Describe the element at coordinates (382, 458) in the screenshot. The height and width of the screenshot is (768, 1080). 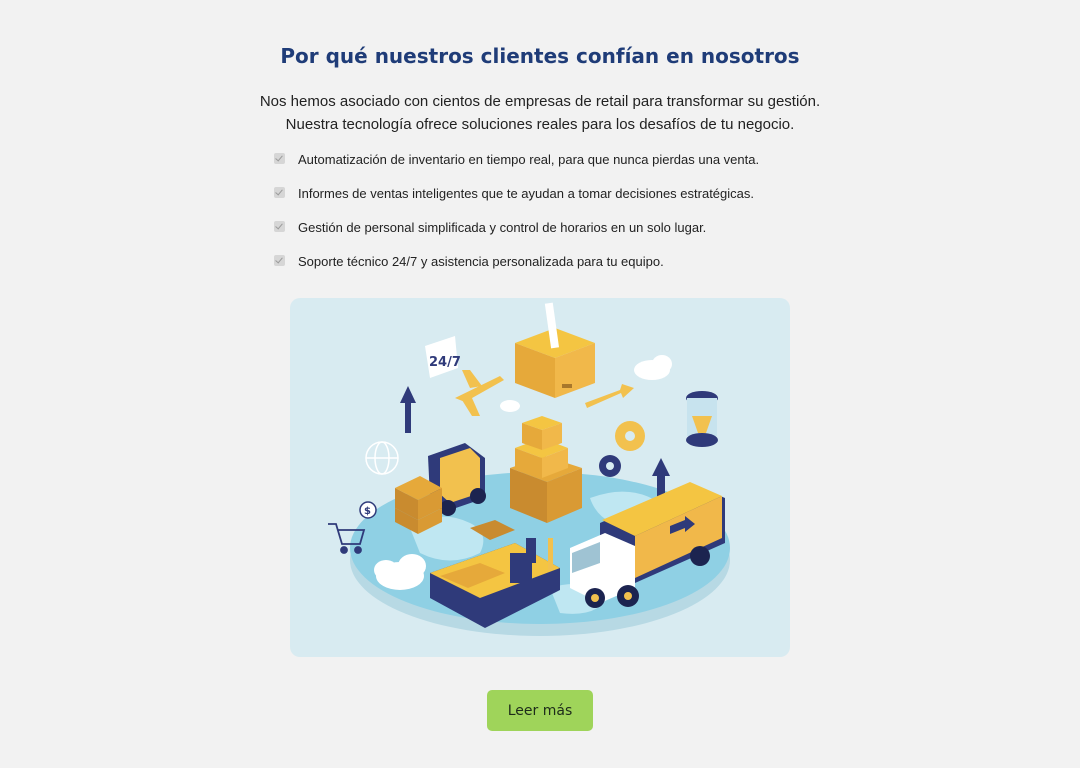
I see `globe-wire-icon` at that location.